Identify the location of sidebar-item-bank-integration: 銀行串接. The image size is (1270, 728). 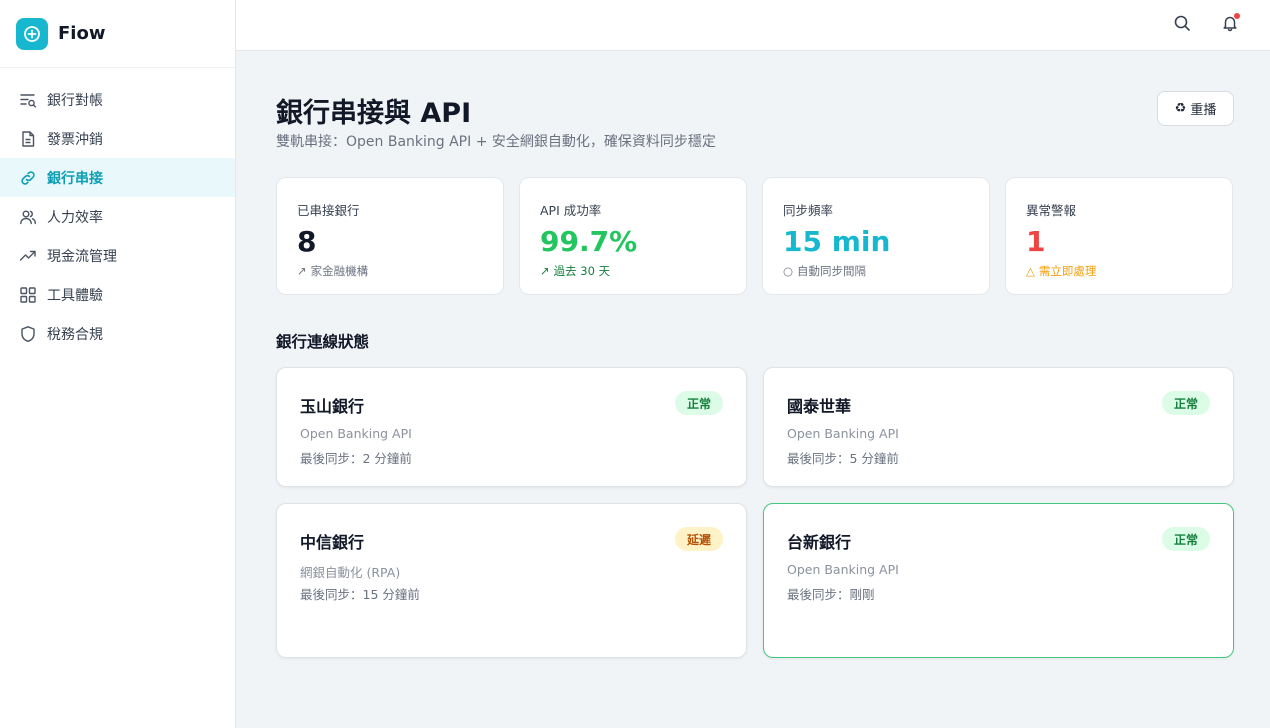
(117, 177).